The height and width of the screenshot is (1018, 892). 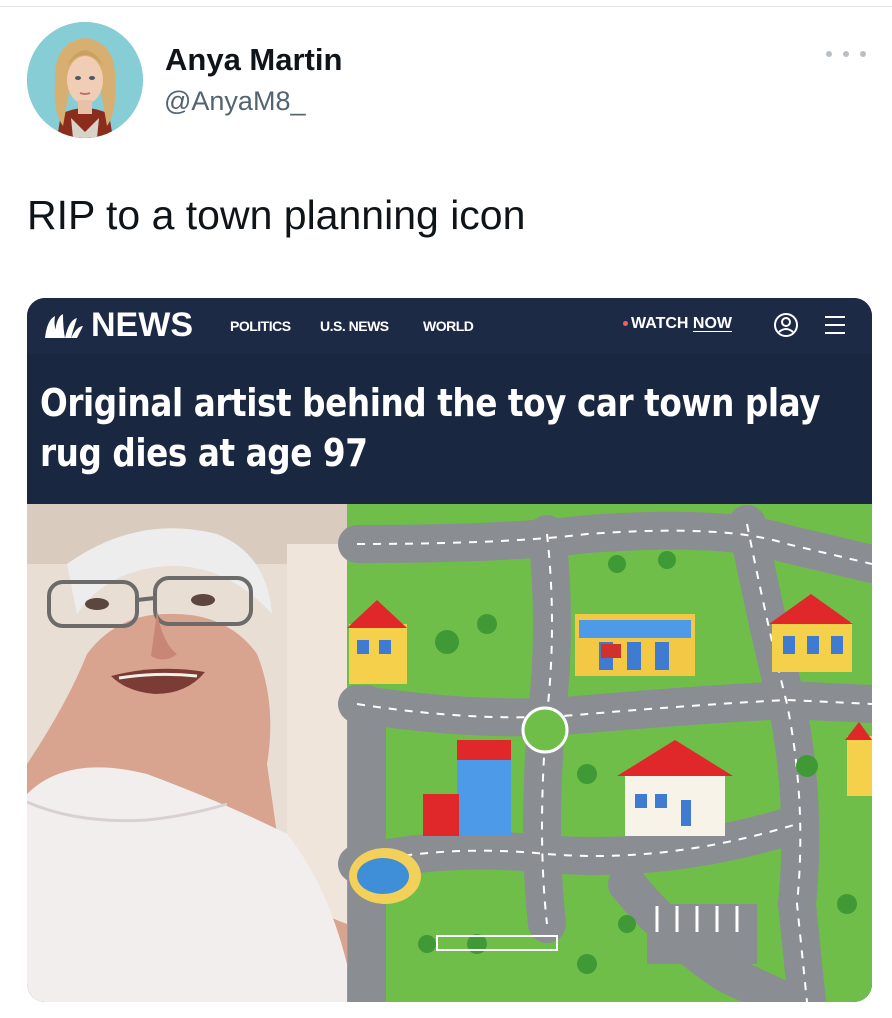 What do you see at coordinates (786, 325) in the screenshot?
I see `account-icon` at bounding box center [786, 325].